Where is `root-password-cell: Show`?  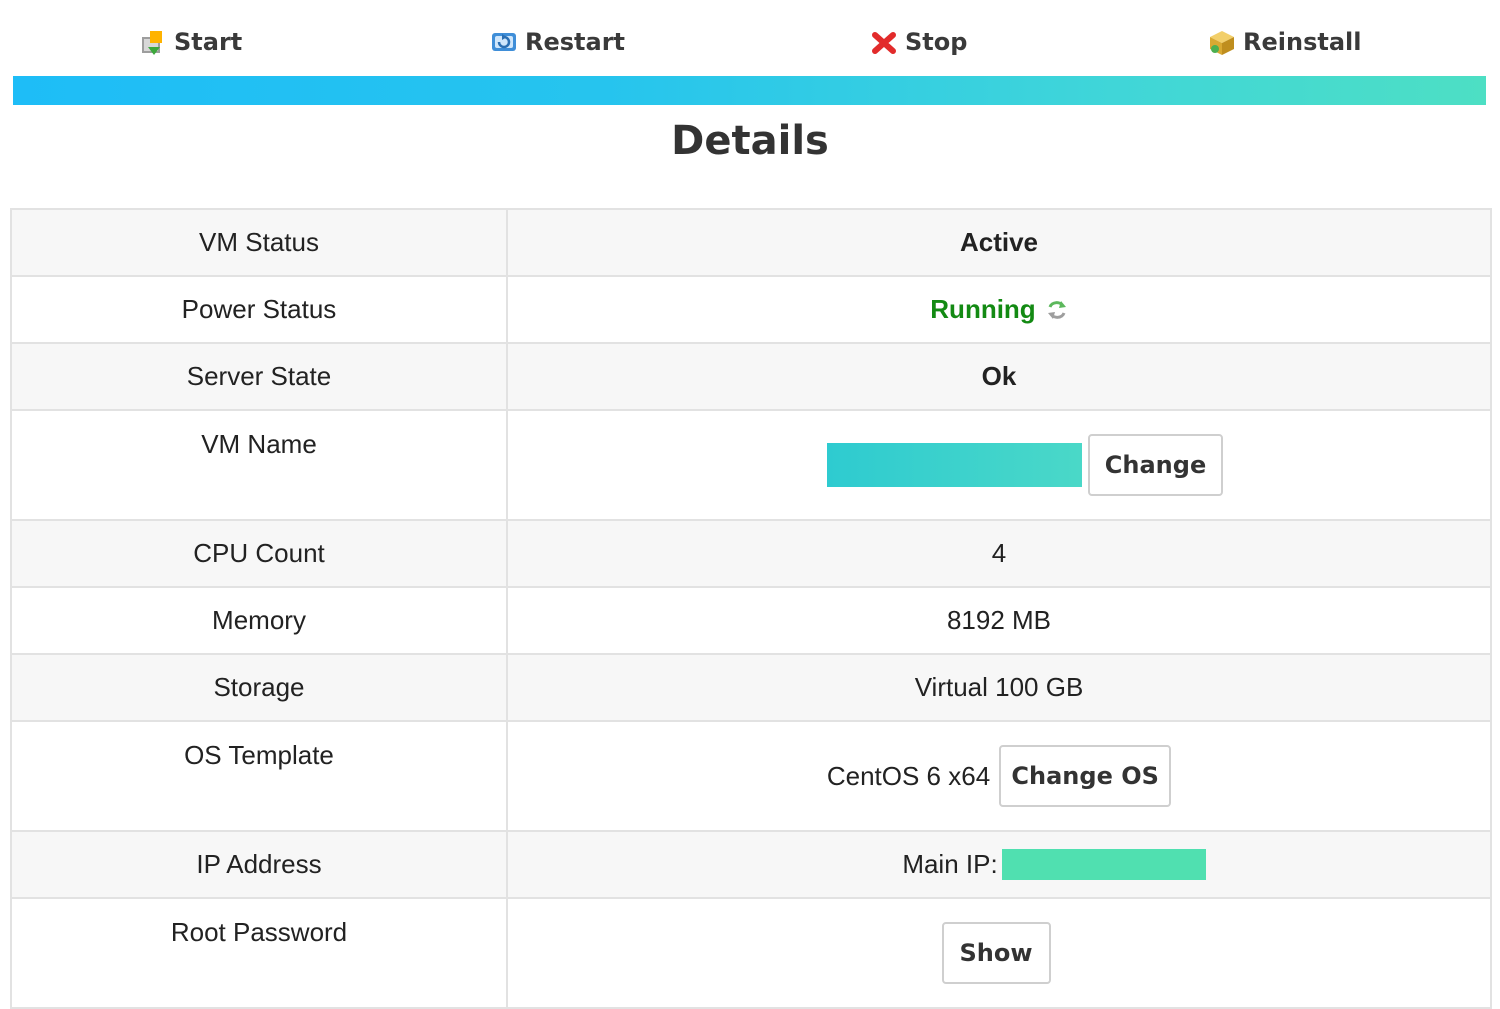
root-password-cell: Show is located at coordinates (999, 953).